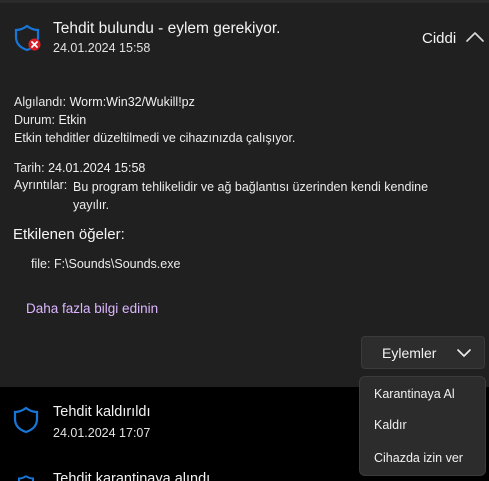 The width and height of the screenshot is (489, 481). I want to click on chevron-up-icon, so click(475, 37).